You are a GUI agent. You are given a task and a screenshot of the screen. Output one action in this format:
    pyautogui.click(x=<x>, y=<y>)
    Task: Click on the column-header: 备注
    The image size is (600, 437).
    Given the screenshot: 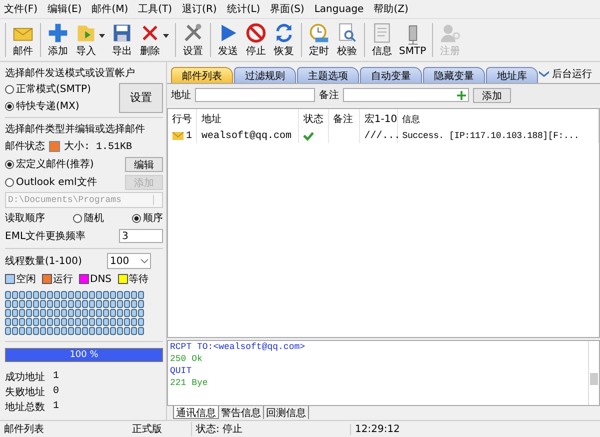 What is the action you would take?
    pyautogui.click(x=344, y=119)
    